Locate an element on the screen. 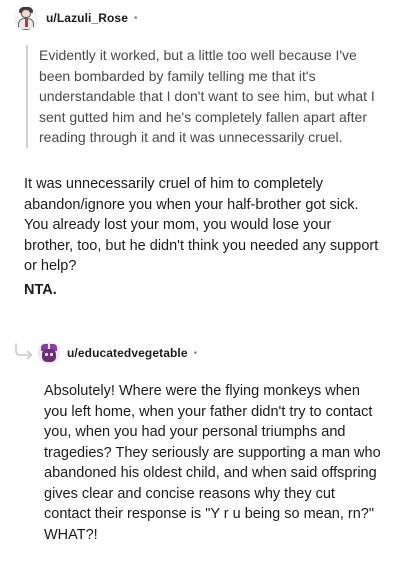 This screenshot has height=572, width=400. reply-header: u/educatedvegetable • is located at coordinates (117, 353).